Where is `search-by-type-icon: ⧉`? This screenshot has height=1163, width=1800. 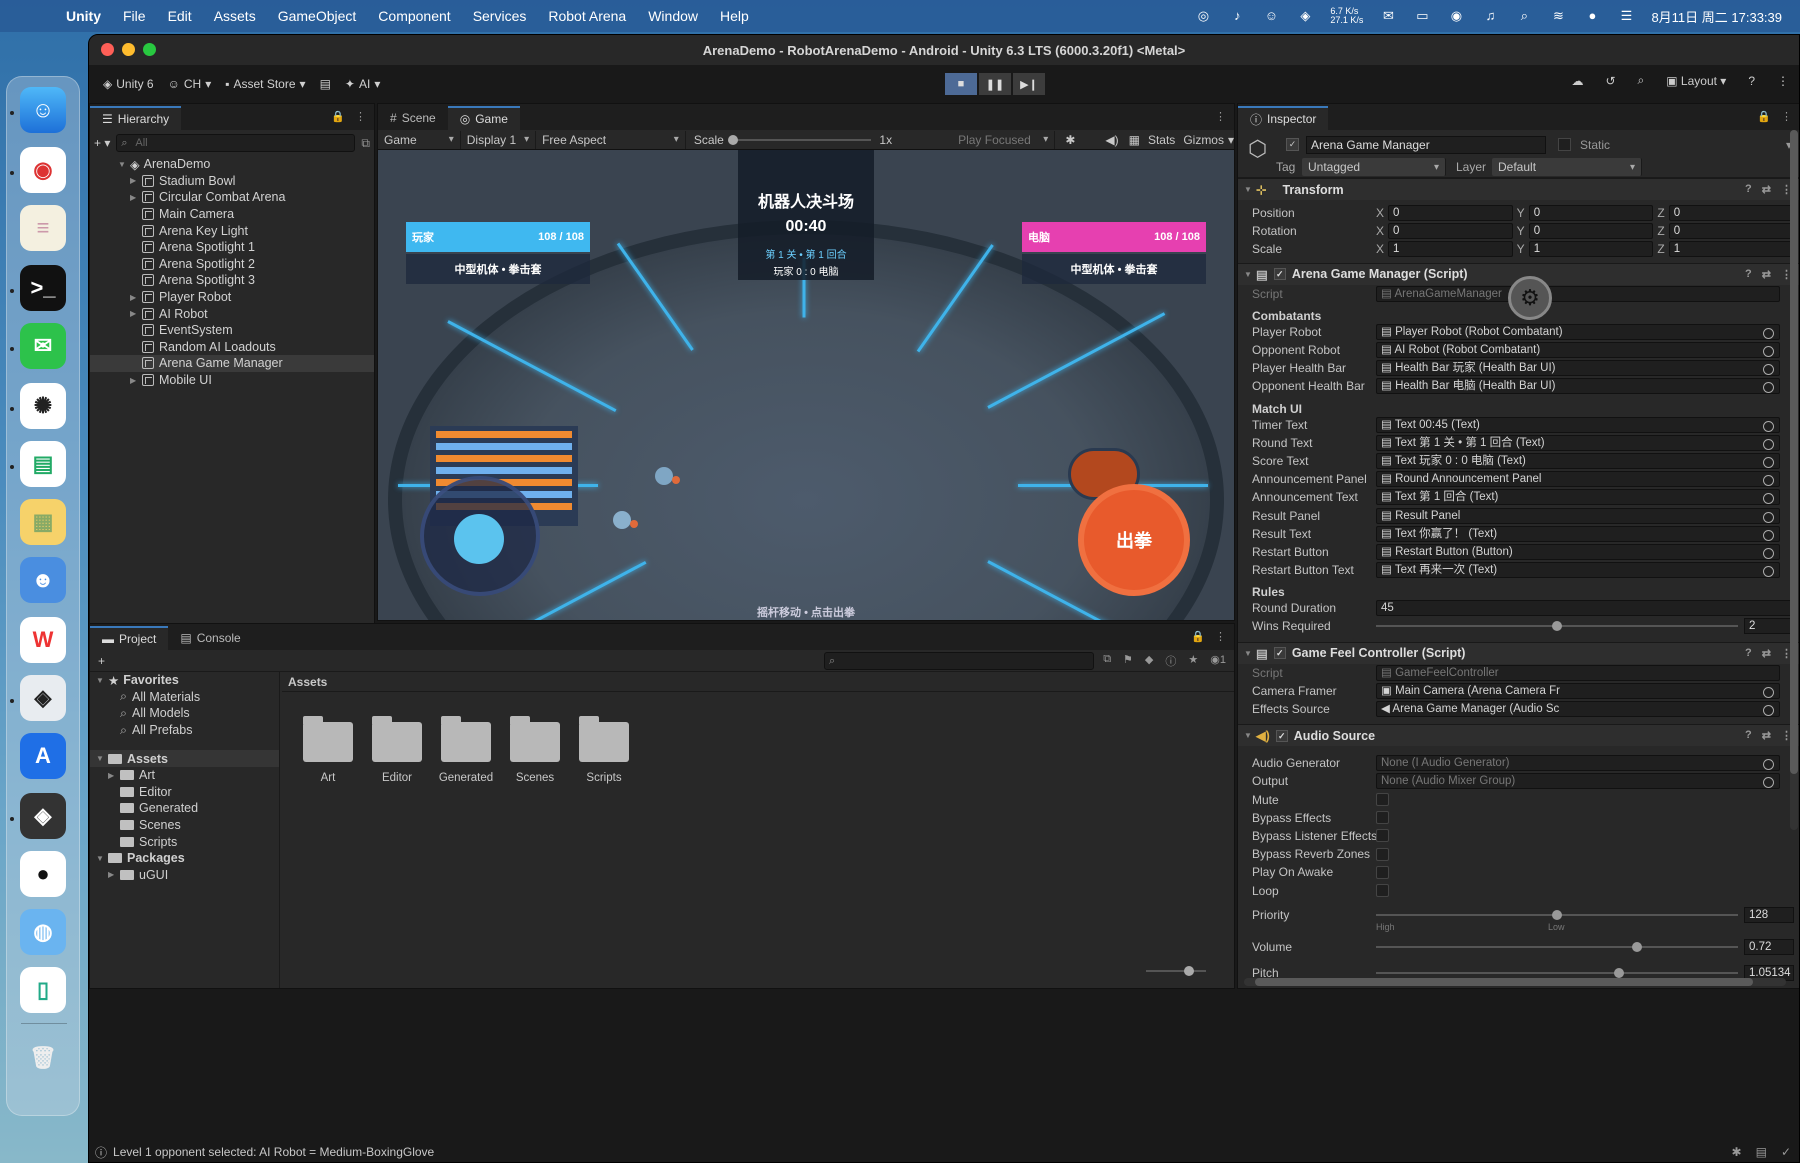 search-by-type-icon: ⧉ is located at coordinates (1107, 661).